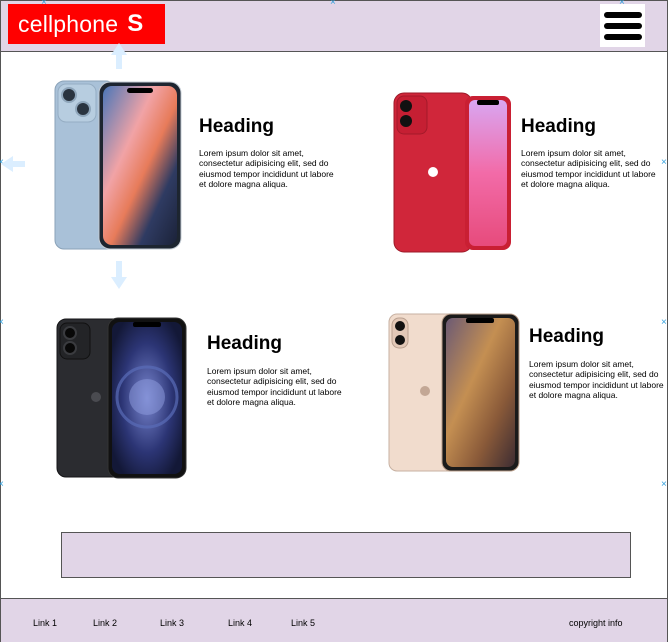 This screenshot has width=668, height=642. I want to click on logo: cellphone S, so click(86, 24).